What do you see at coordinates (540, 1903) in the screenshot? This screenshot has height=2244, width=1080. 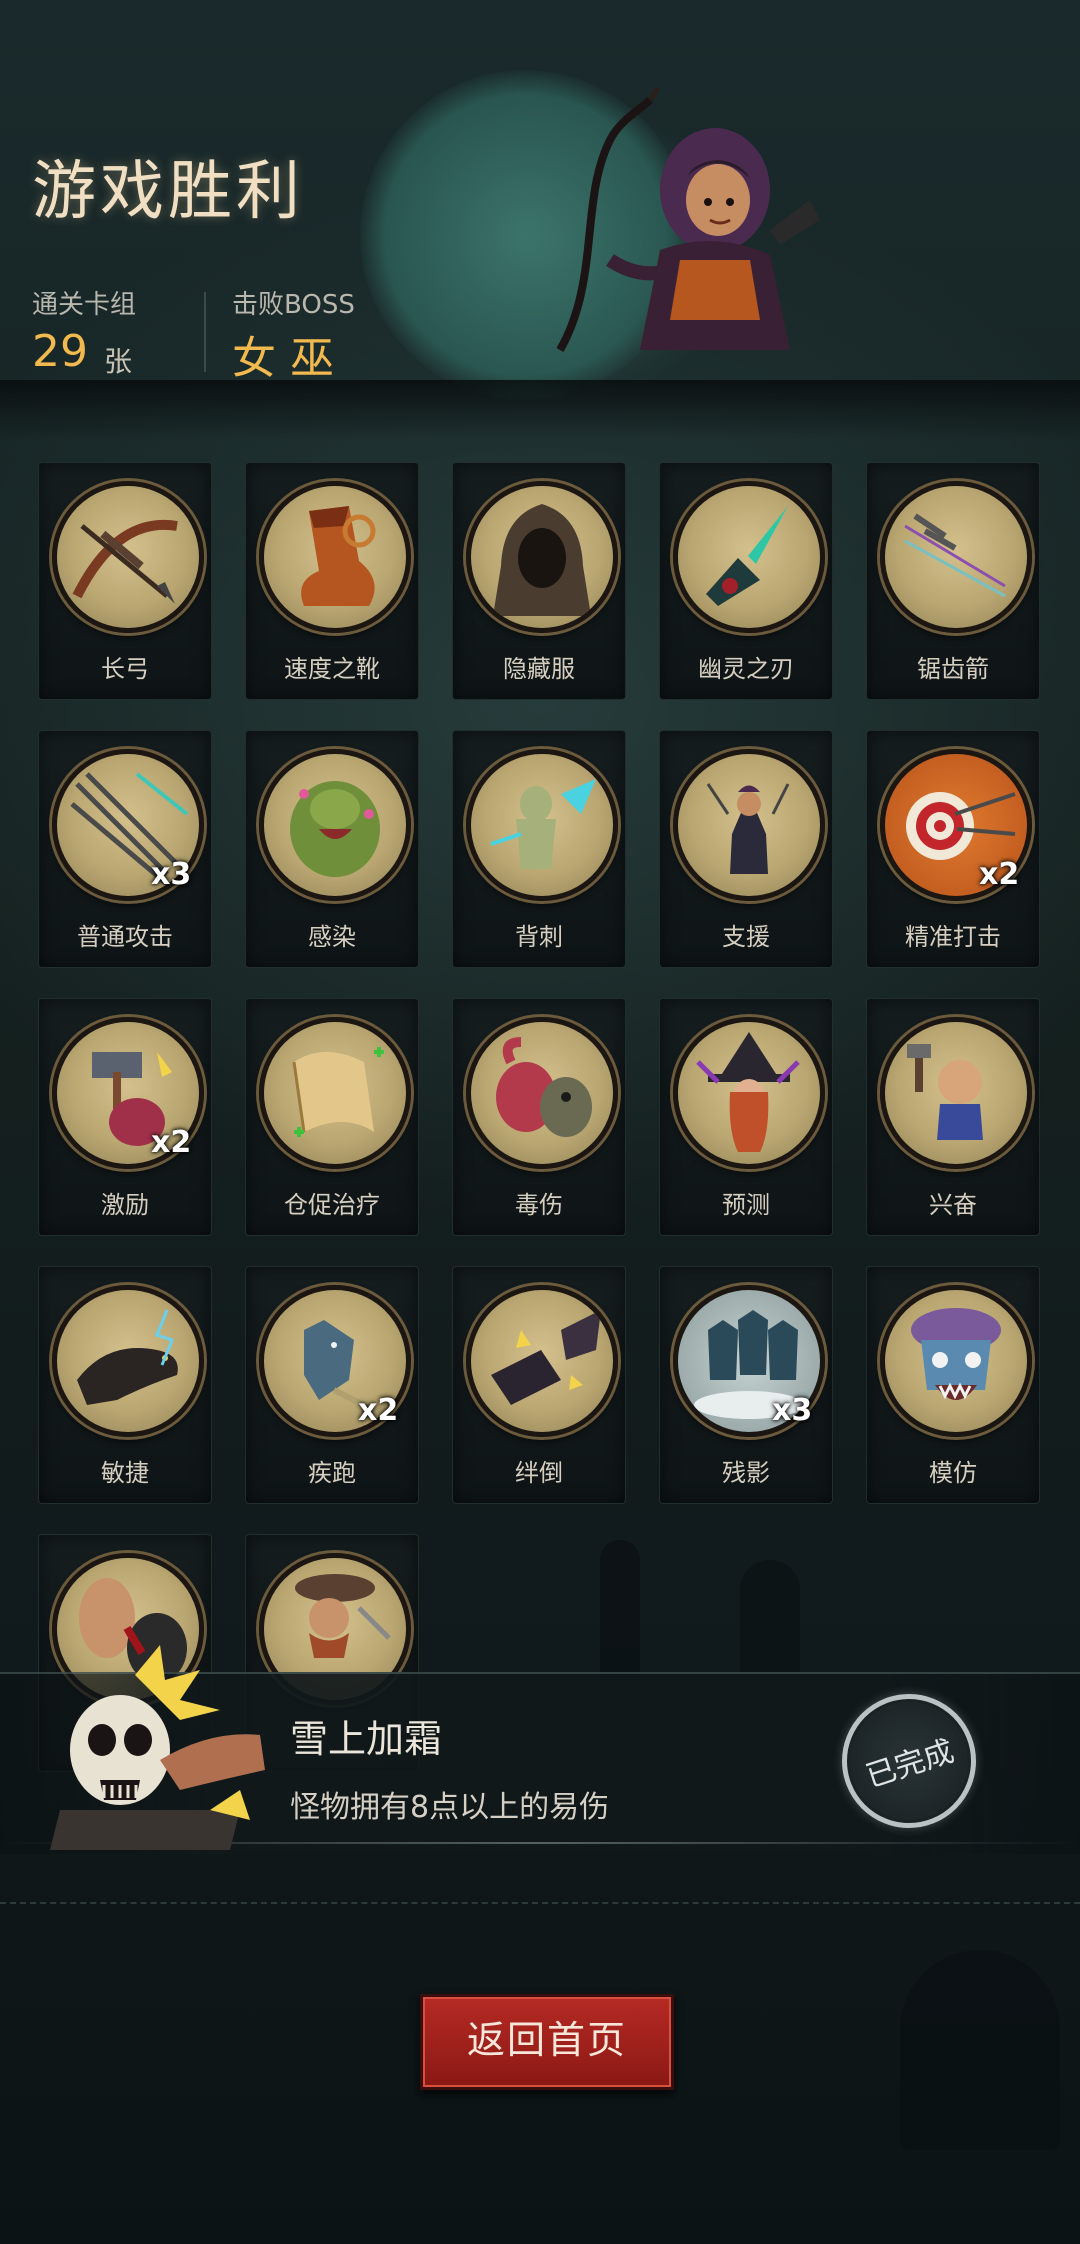 I see `dashed-divider` at bounding box center [540, 1903].